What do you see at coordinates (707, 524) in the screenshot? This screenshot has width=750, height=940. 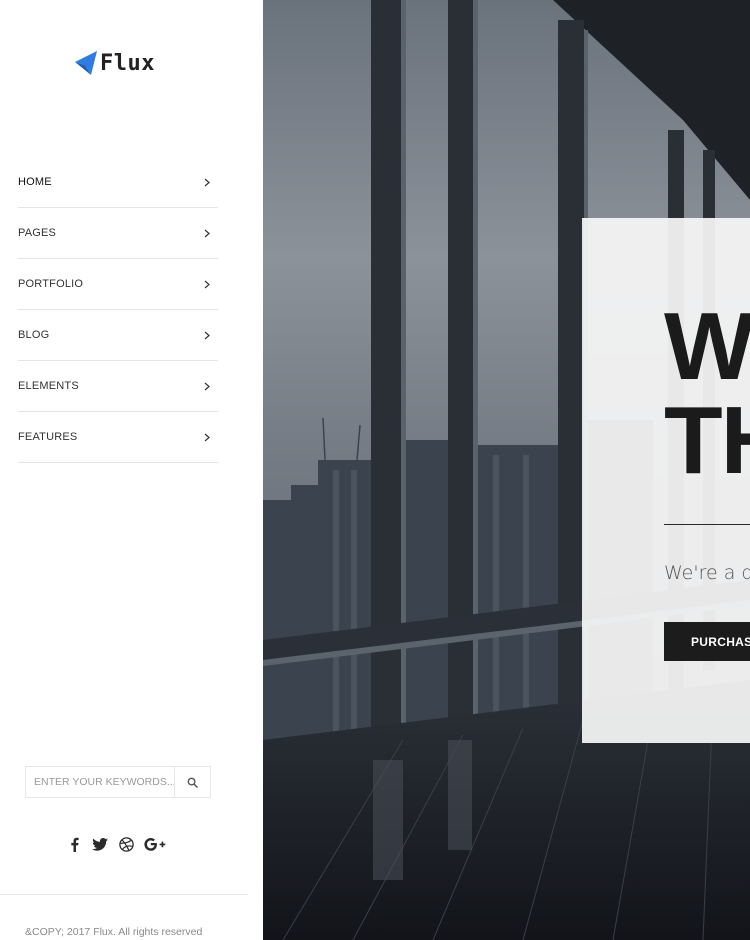 I see `hero-divider` at bounding box center [707, 524].